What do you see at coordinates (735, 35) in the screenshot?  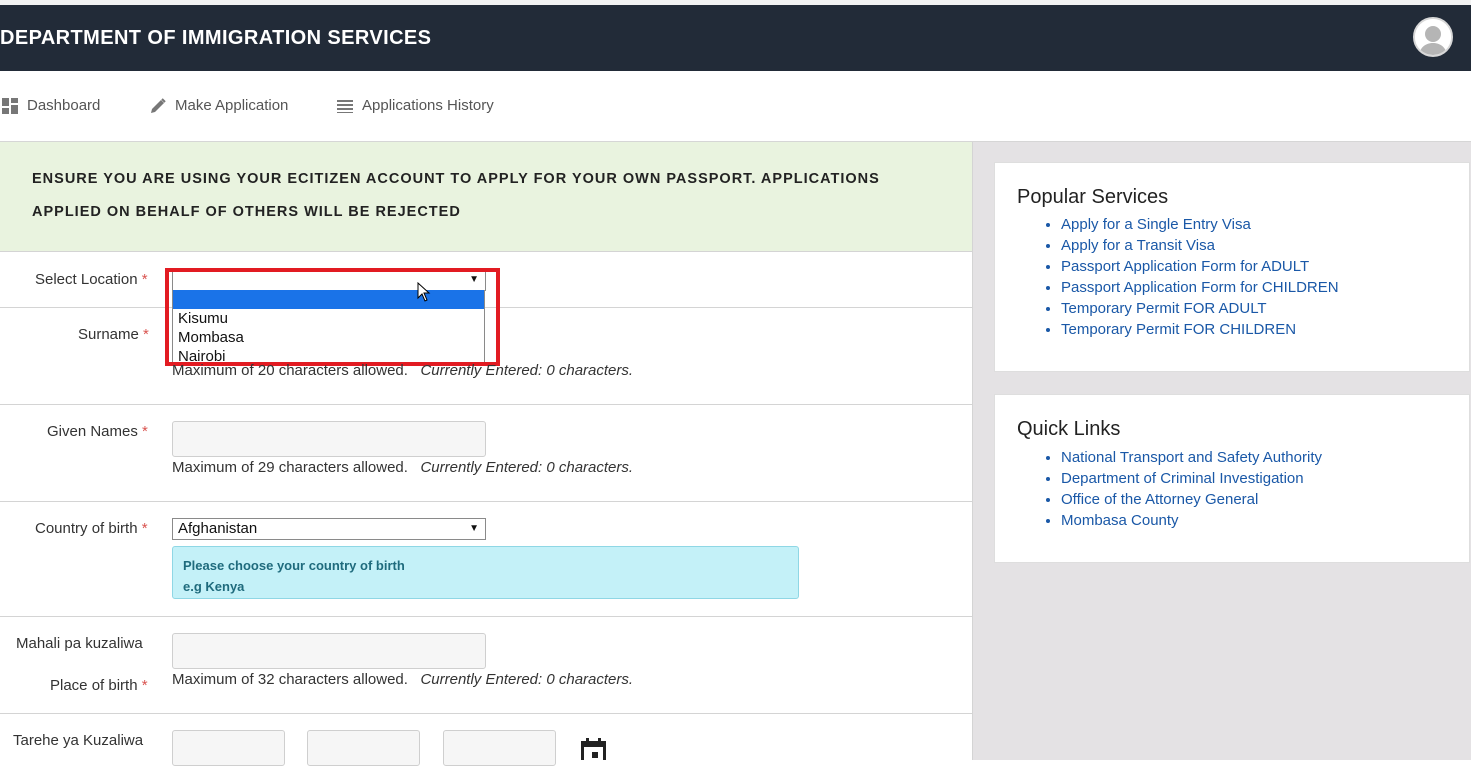 I see `top-header-bar: DEPARTMENT OF IMMIGRATION SERVICES` at bounding box center [735, 35].